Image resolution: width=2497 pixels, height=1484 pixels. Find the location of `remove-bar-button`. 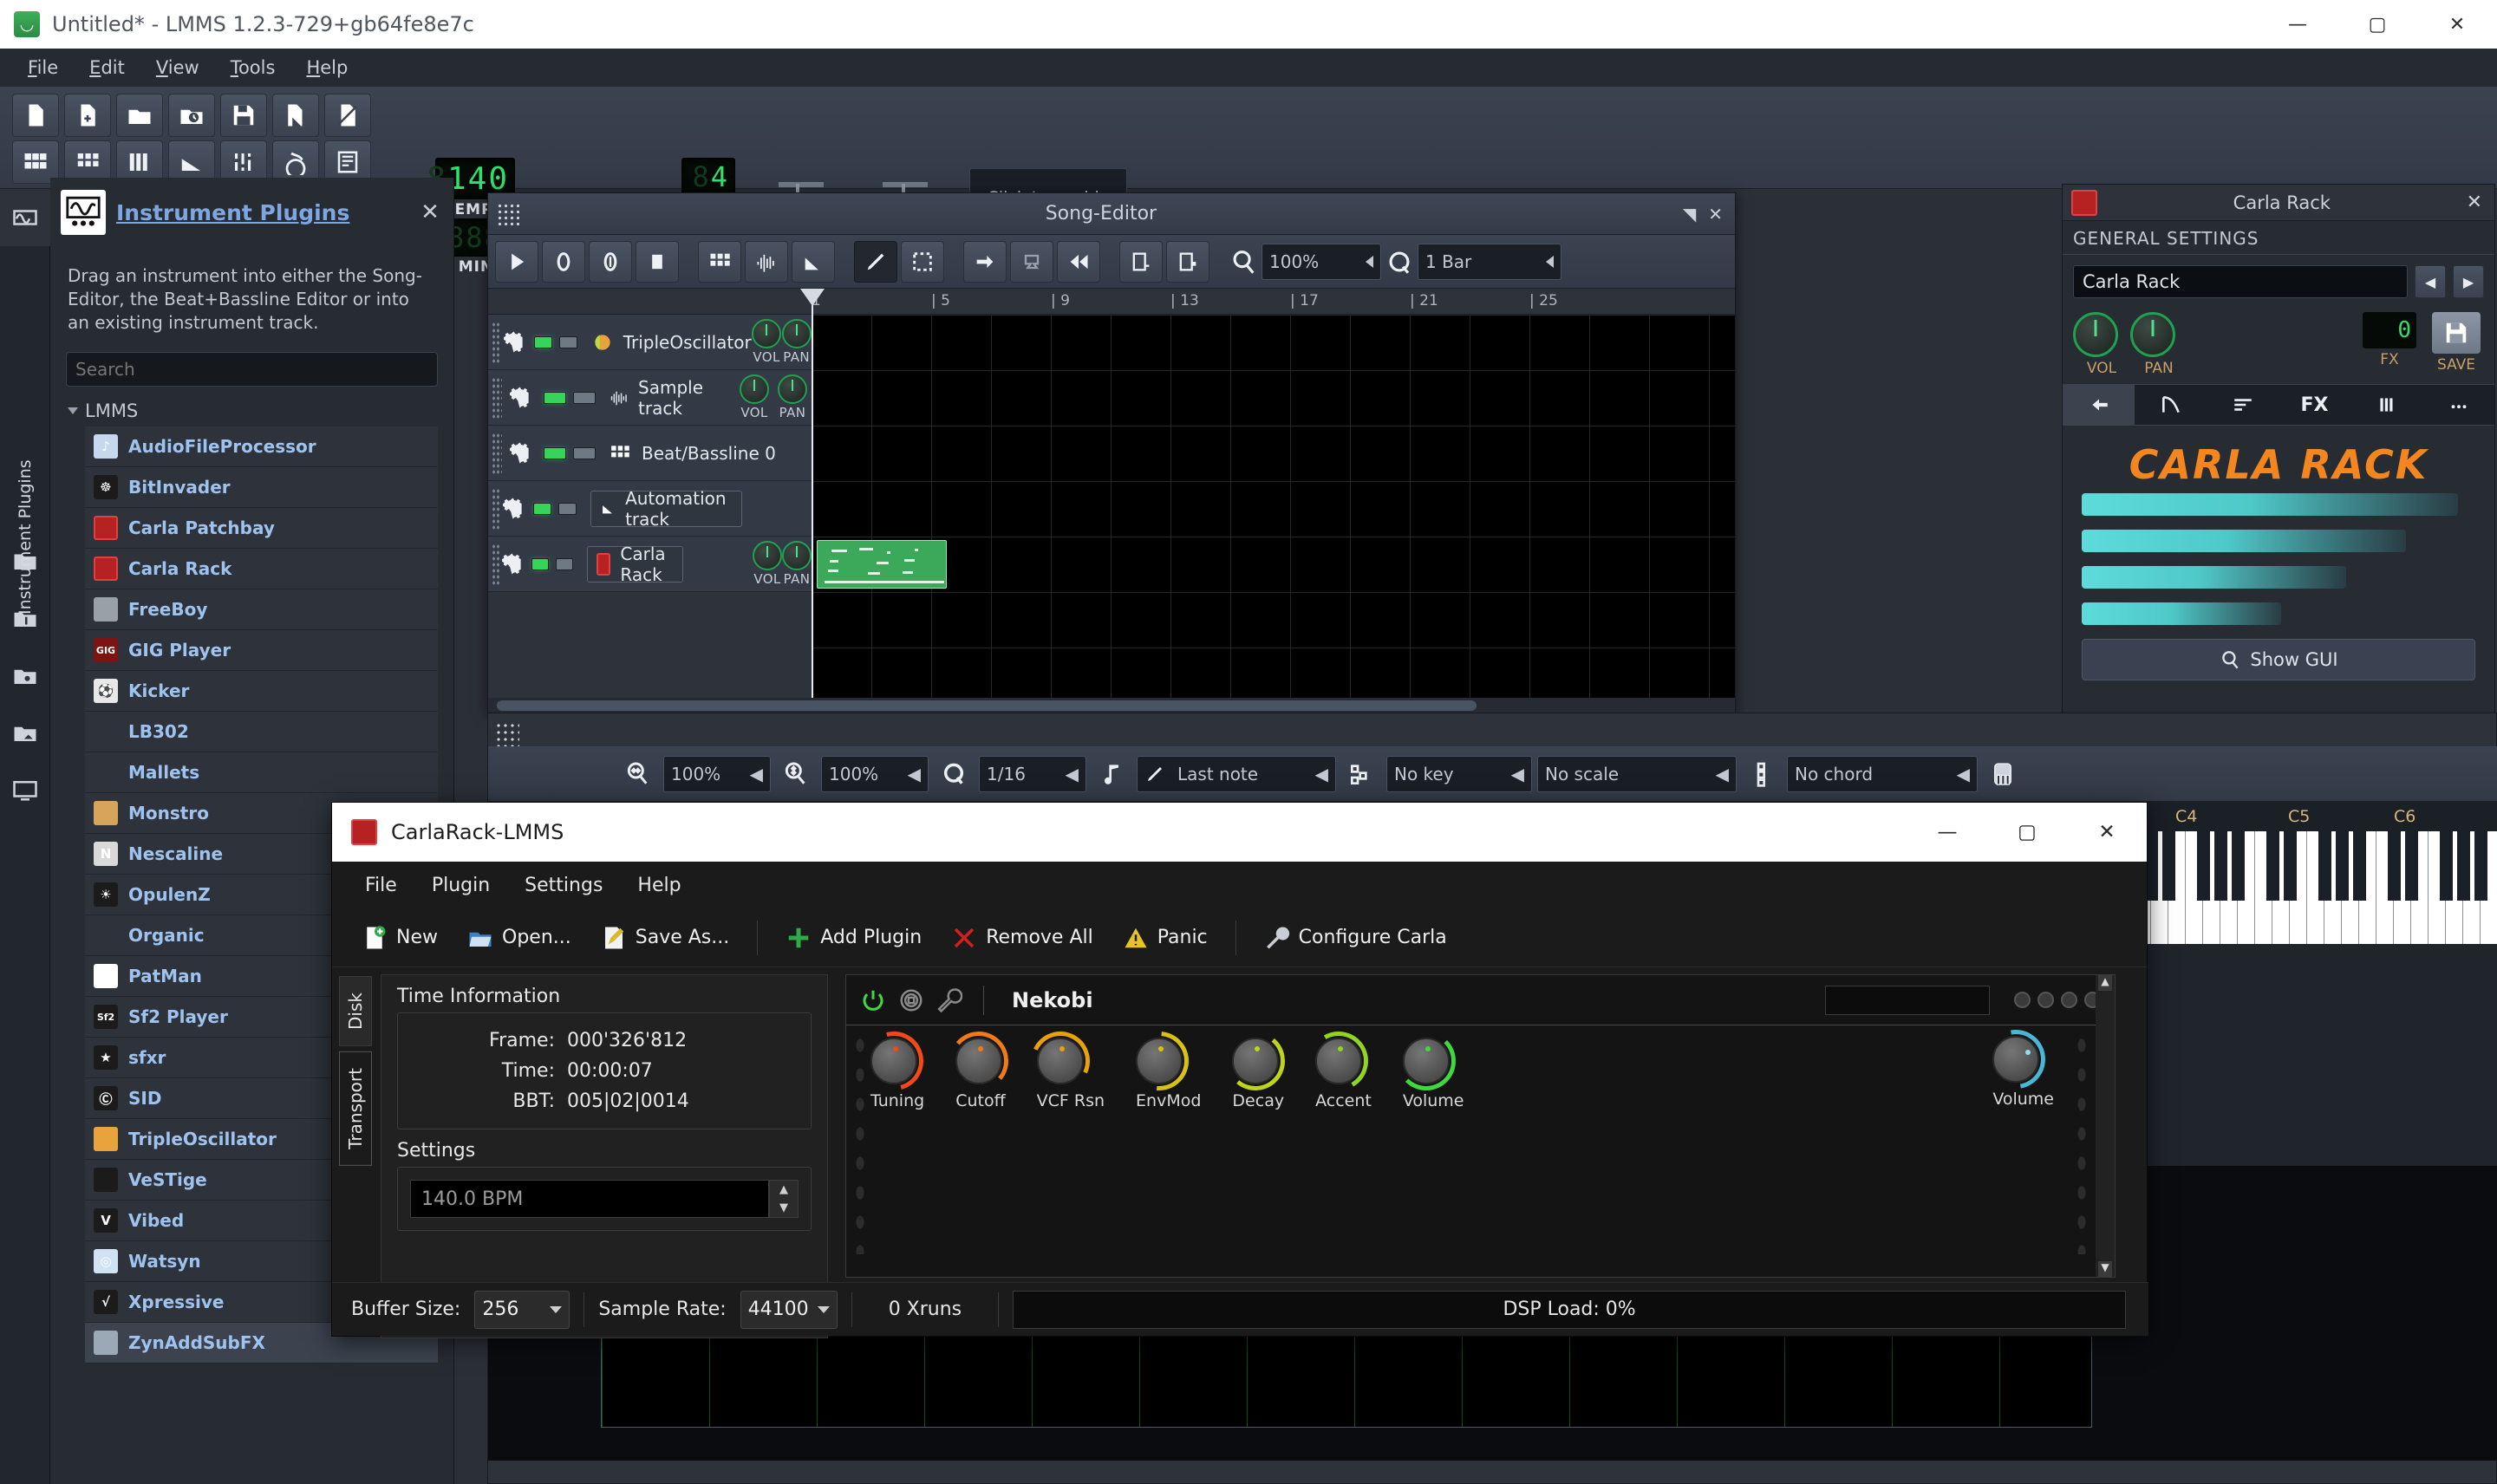

remove-bar-button is located at coordinates (1187, 261).